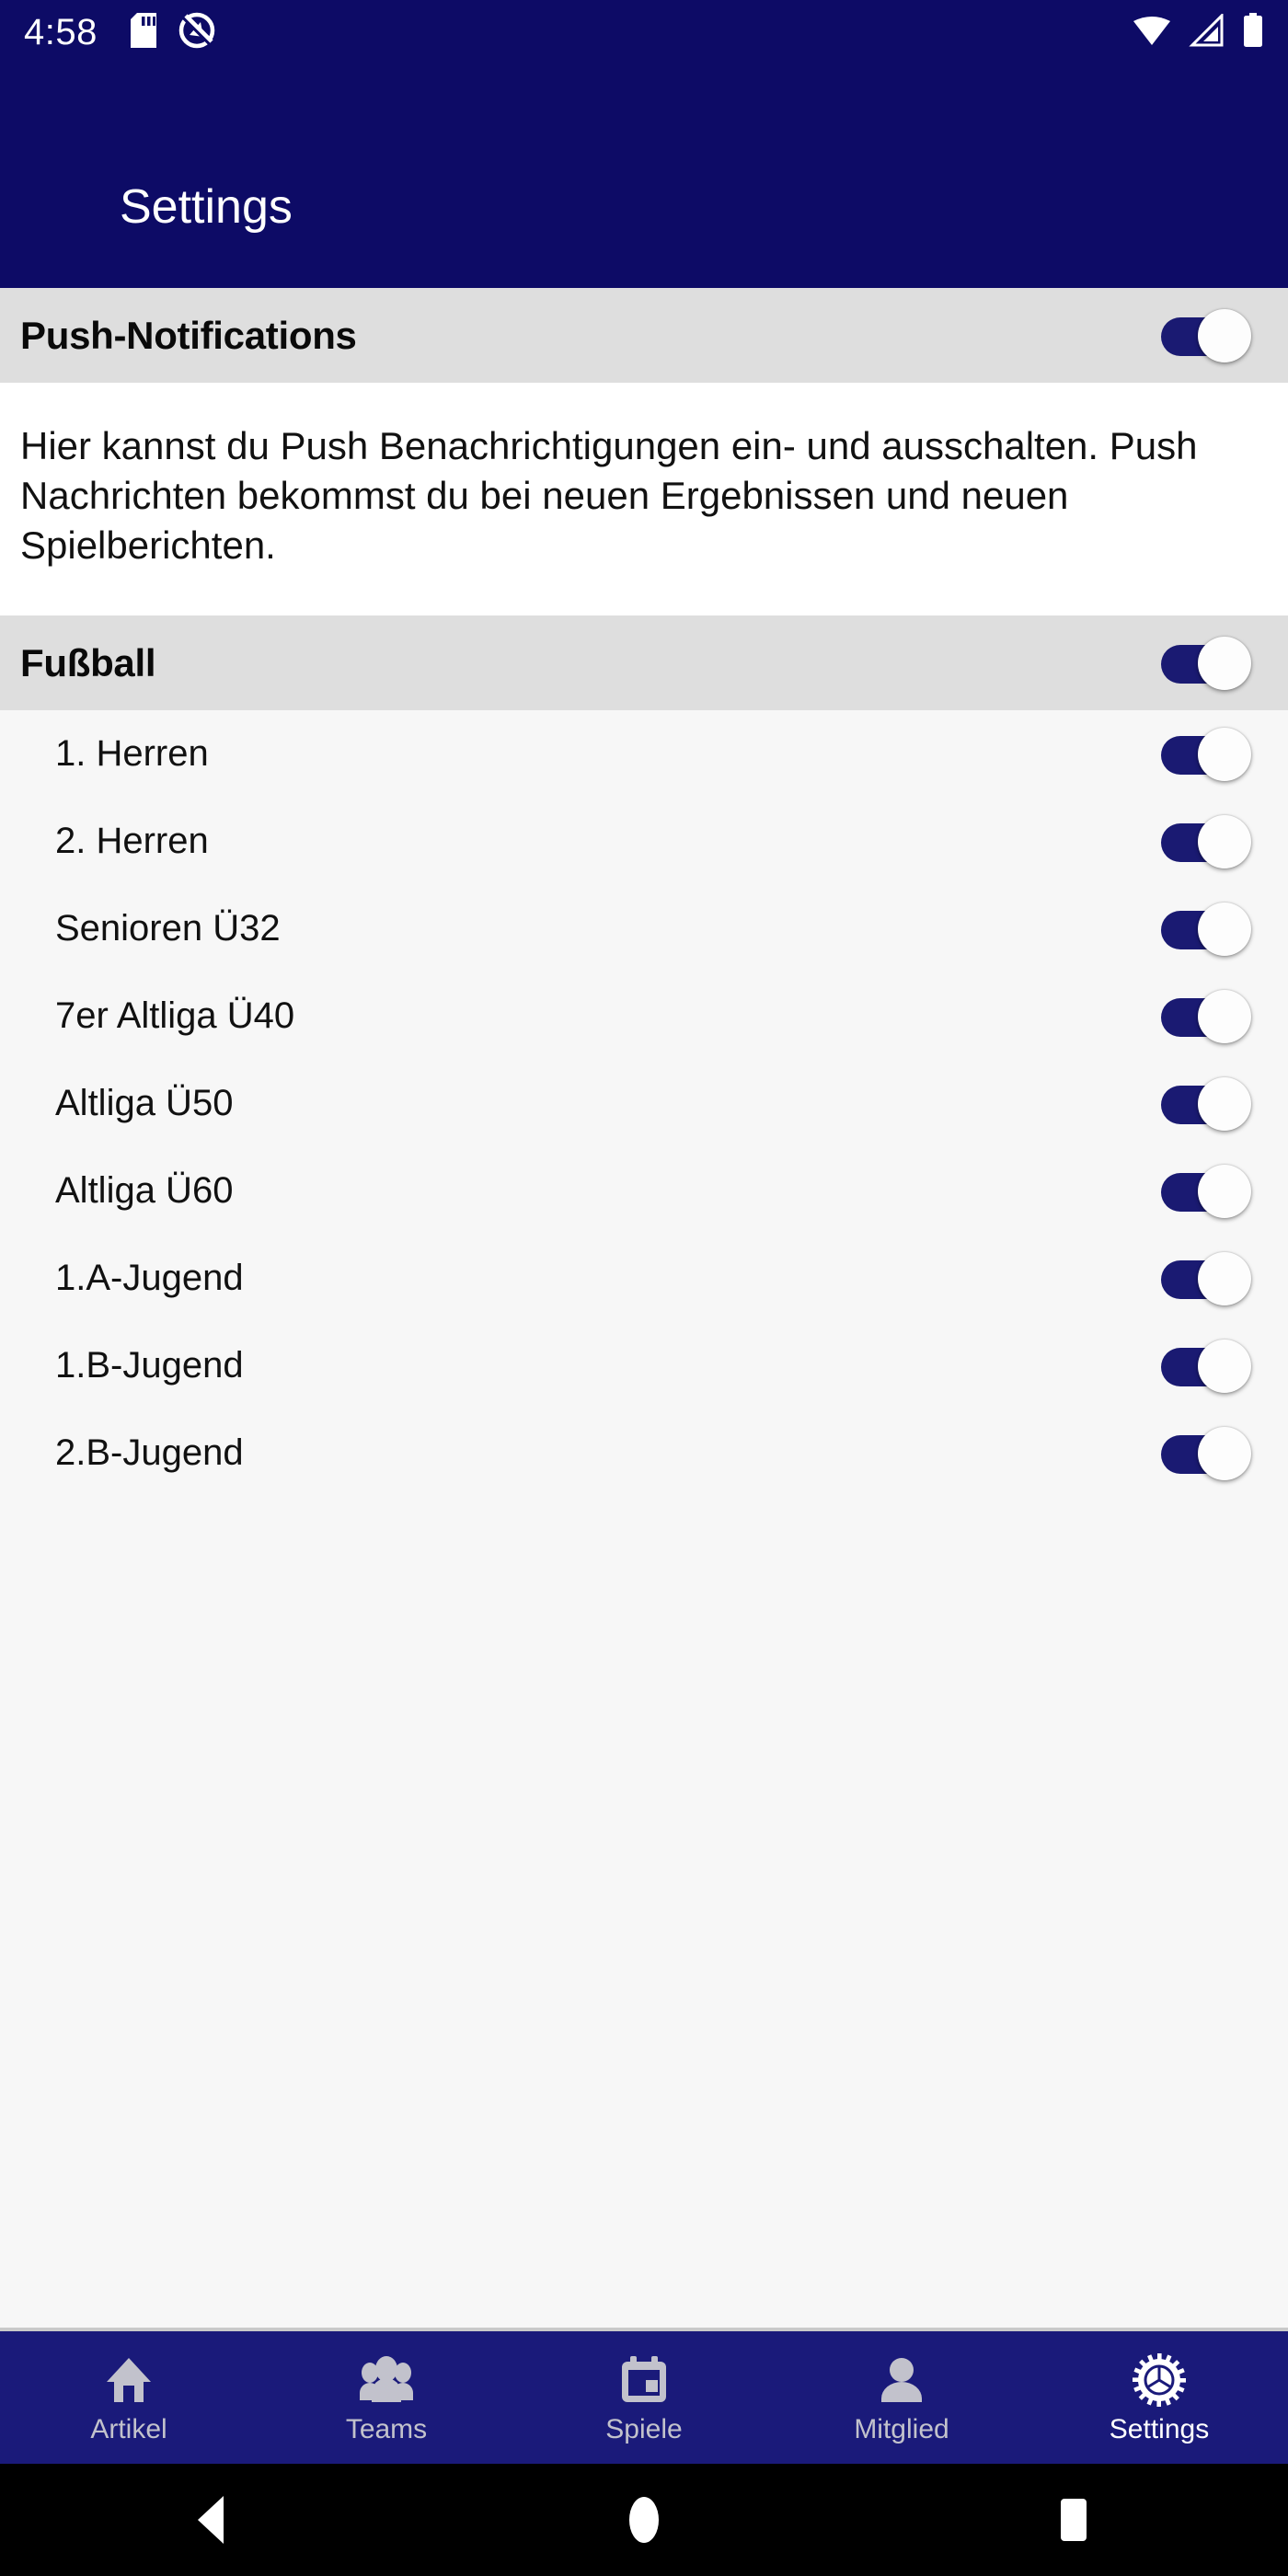 The image size is (1288, 2576). I want to click on team-row: 2.B-Jugend, so click(644, 1453).